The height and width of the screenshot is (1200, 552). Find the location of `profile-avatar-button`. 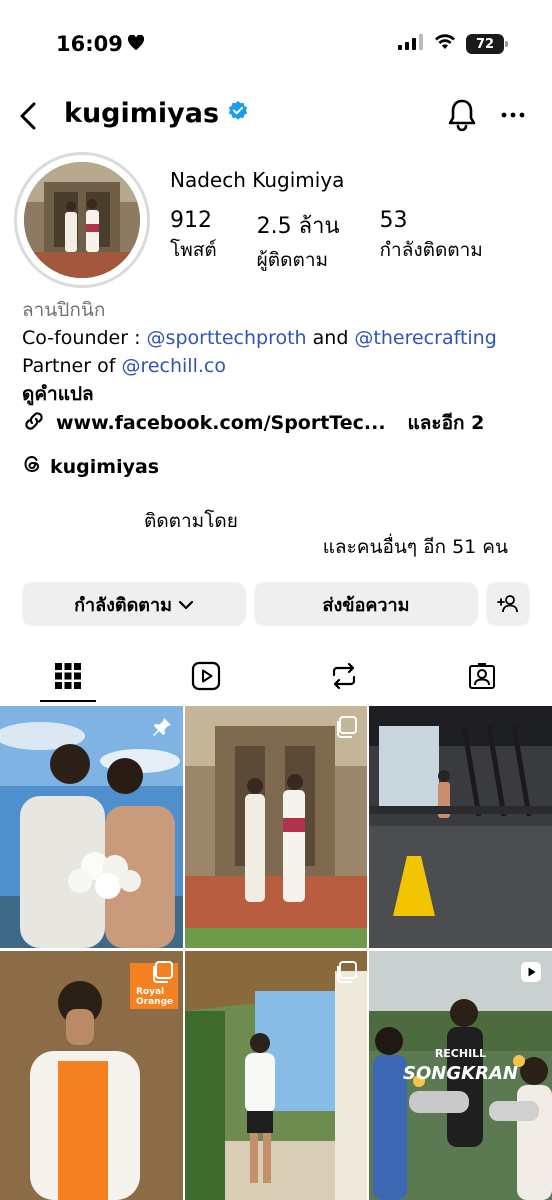

profile-avatar-button is located at coordinates (82, 220).